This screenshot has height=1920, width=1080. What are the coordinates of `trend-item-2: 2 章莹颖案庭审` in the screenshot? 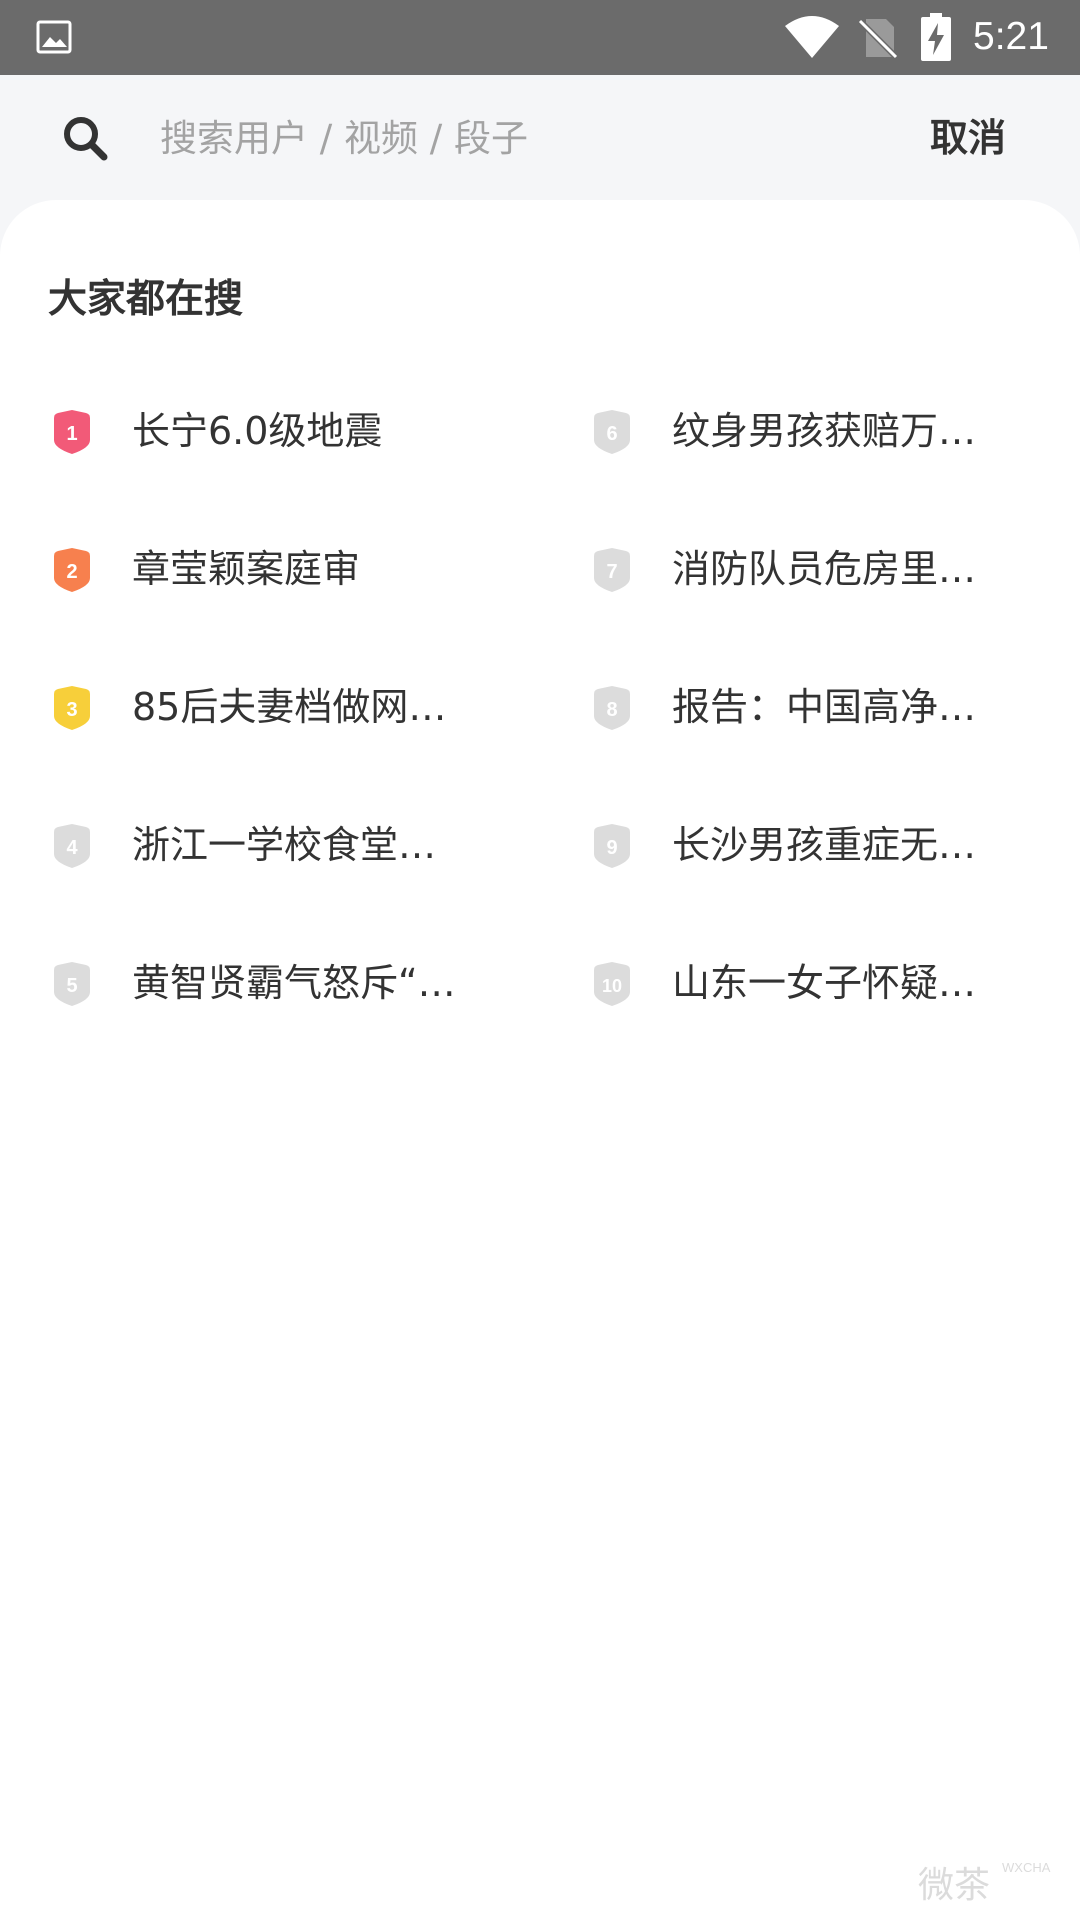 It's located at (280, 569).